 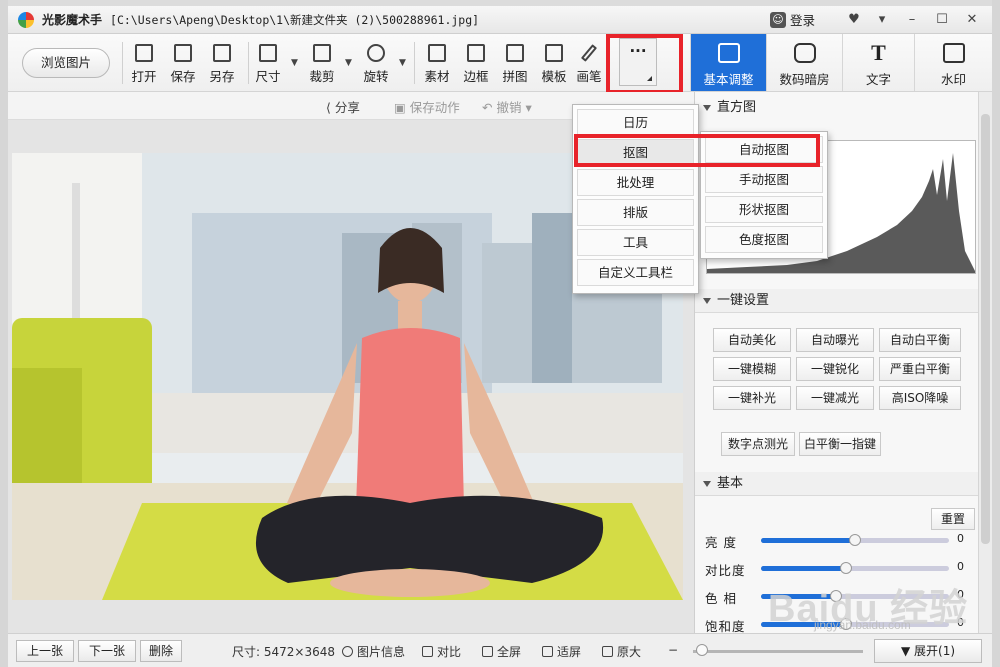 I want to click on preset-auto-white-balance: 自动白平衡, so click(x=920, y=340).